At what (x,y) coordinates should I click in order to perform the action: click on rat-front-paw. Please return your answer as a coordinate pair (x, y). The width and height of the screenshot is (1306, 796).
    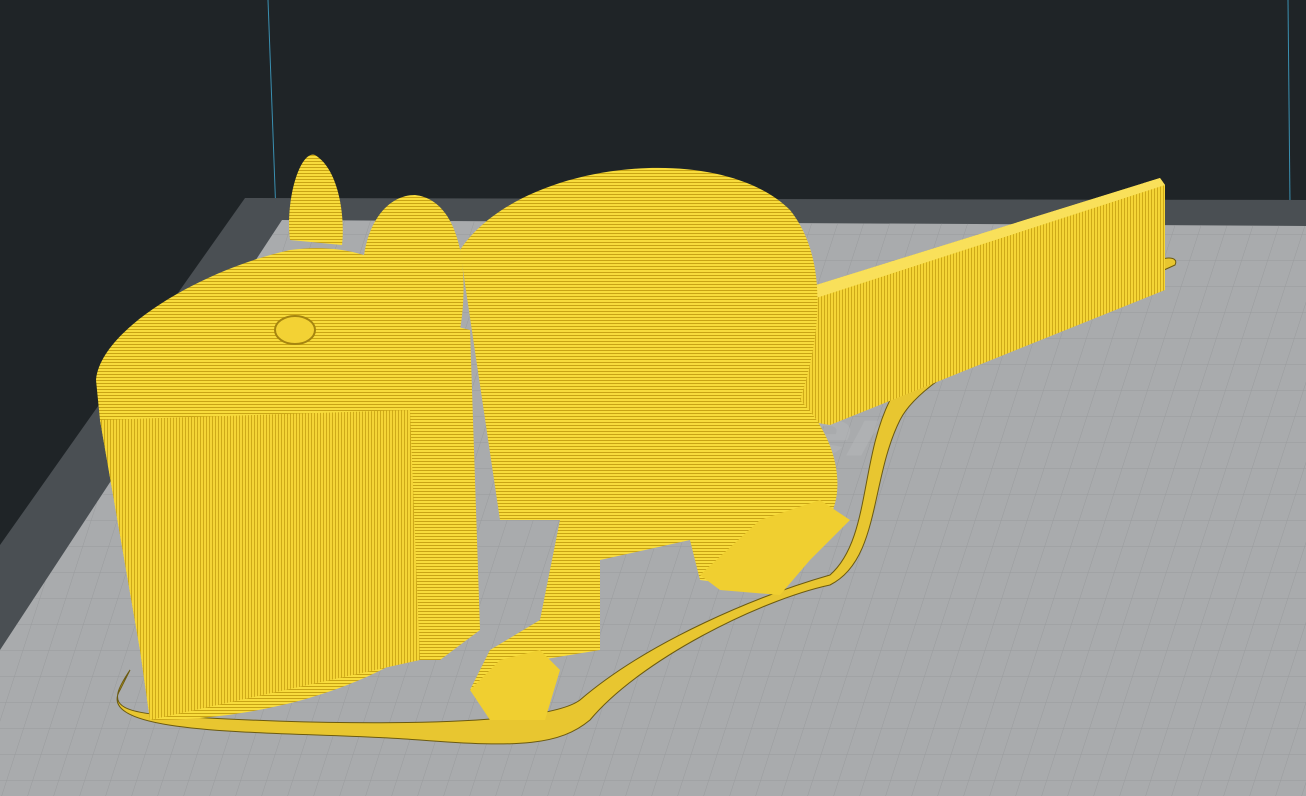
    Looking at the image, I should click on (515, 685).